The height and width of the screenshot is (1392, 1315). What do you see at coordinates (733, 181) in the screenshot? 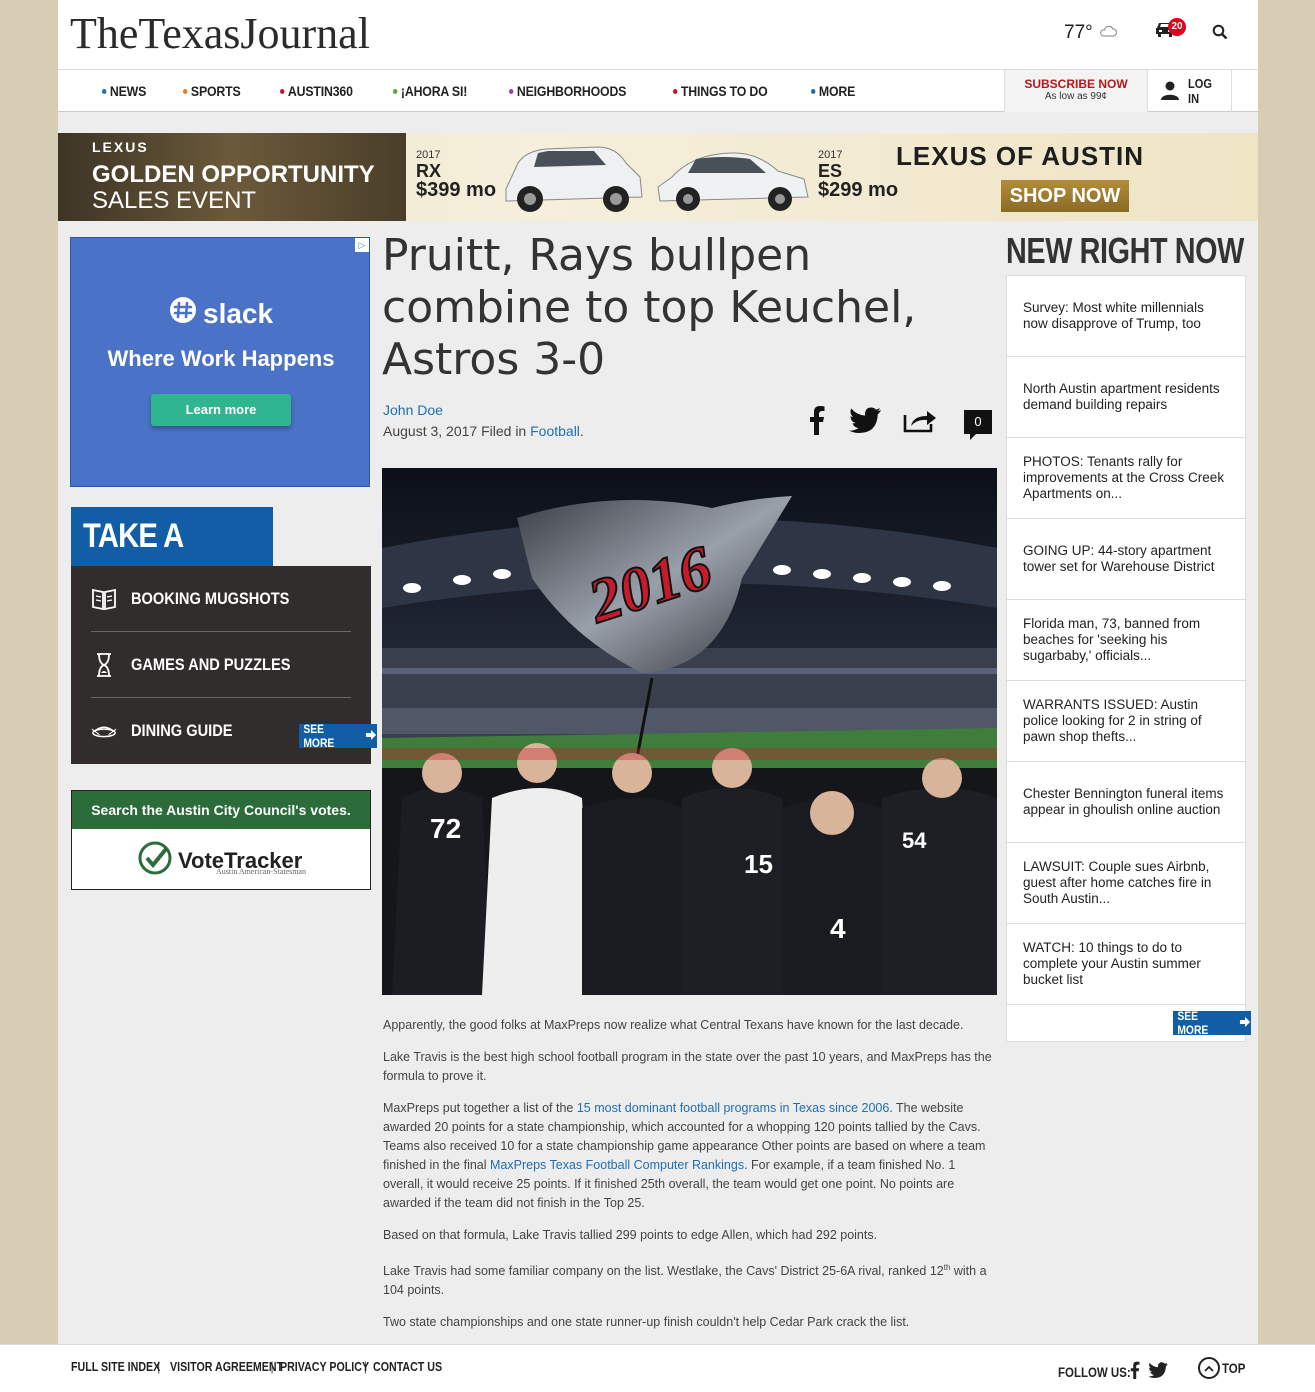
I see `sedan-image` at bounding box center [733, 181].